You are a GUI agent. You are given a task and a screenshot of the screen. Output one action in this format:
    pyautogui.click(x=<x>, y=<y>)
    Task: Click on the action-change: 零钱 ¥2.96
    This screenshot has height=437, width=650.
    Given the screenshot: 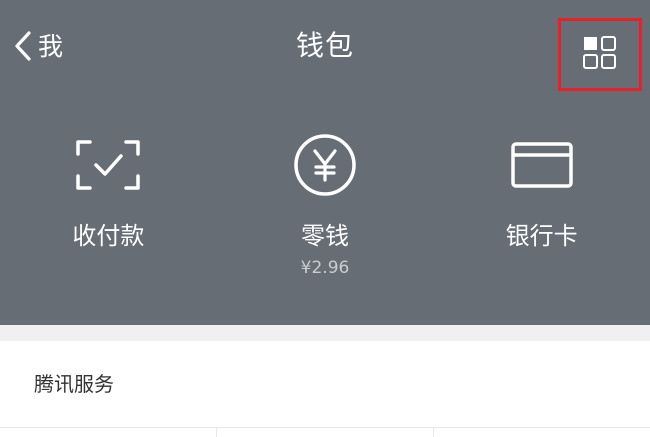 What is the action you would take?
    pyautogui.click(x=325, y=210)
    